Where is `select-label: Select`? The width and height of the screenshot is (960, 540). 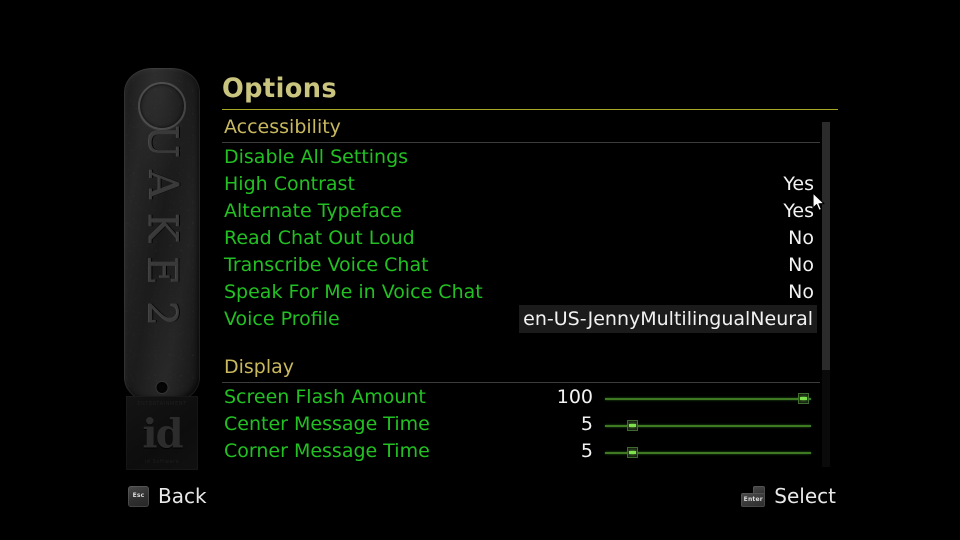 select-label: Select is located at coordinates (805, 496).